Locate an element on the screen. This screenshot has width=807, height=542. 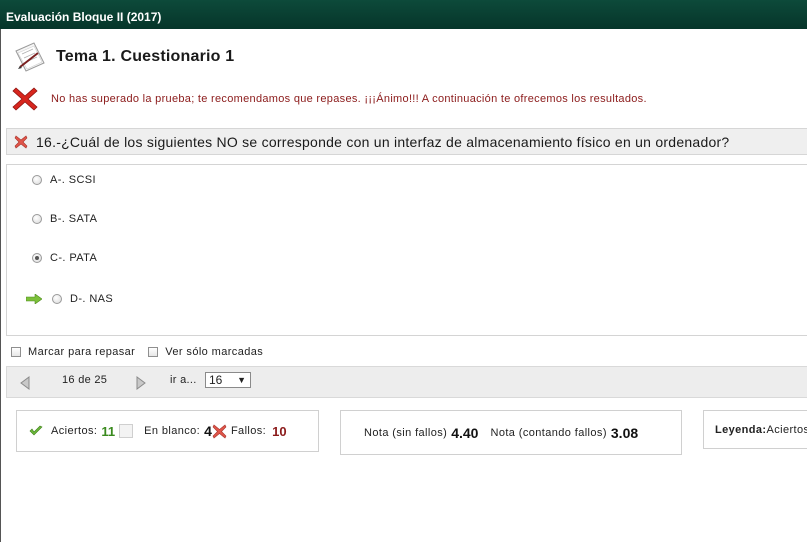
red-x-icon is located at coordinates (25, 99).